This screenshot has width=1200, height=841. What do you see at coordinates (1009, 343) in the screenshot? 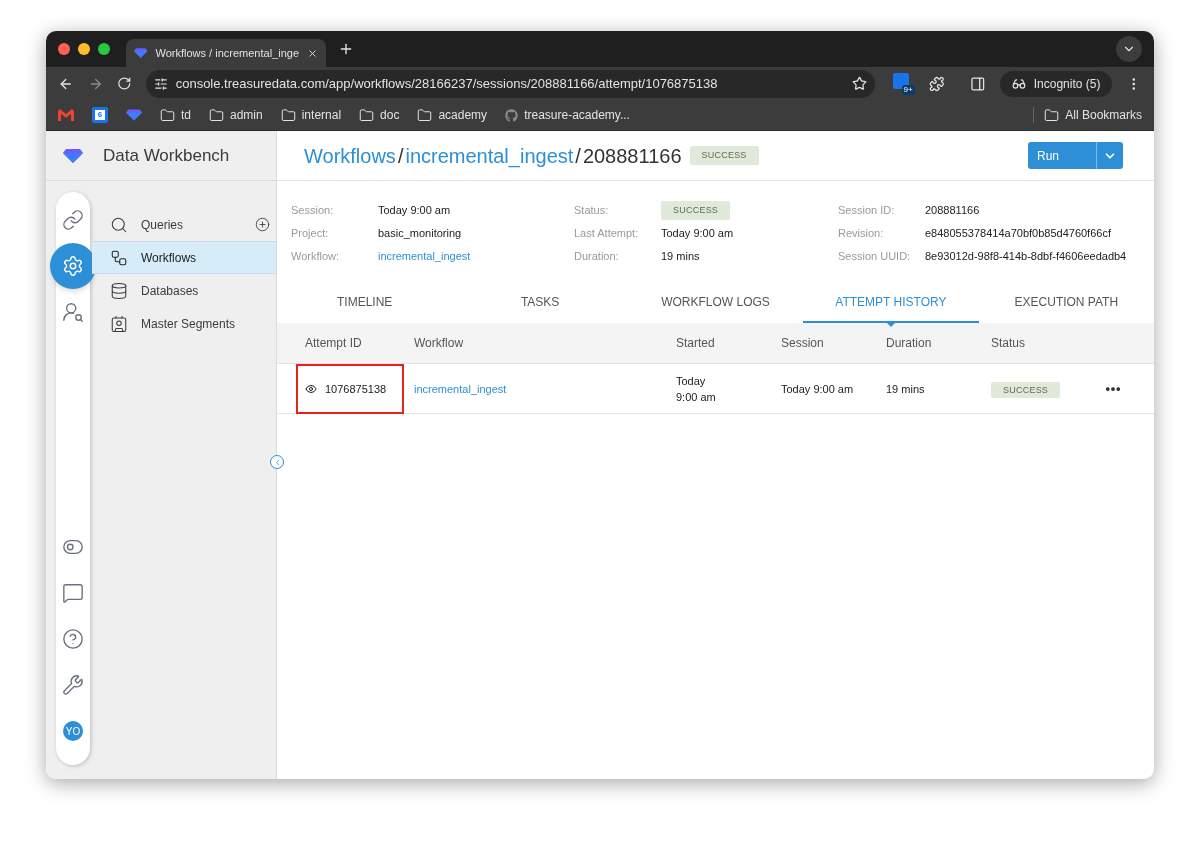
I see `column-header: Status` at bounding box center [1009, 343].